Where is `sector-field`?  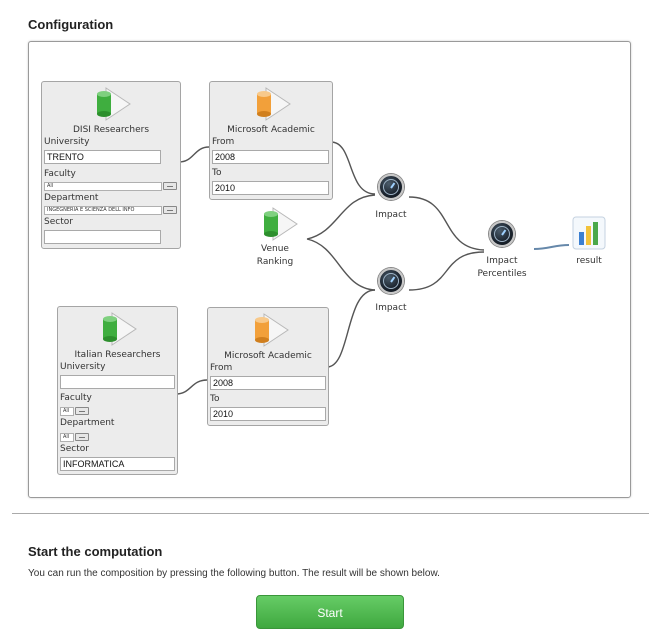 sector-field is located at coordinates (102, 237).